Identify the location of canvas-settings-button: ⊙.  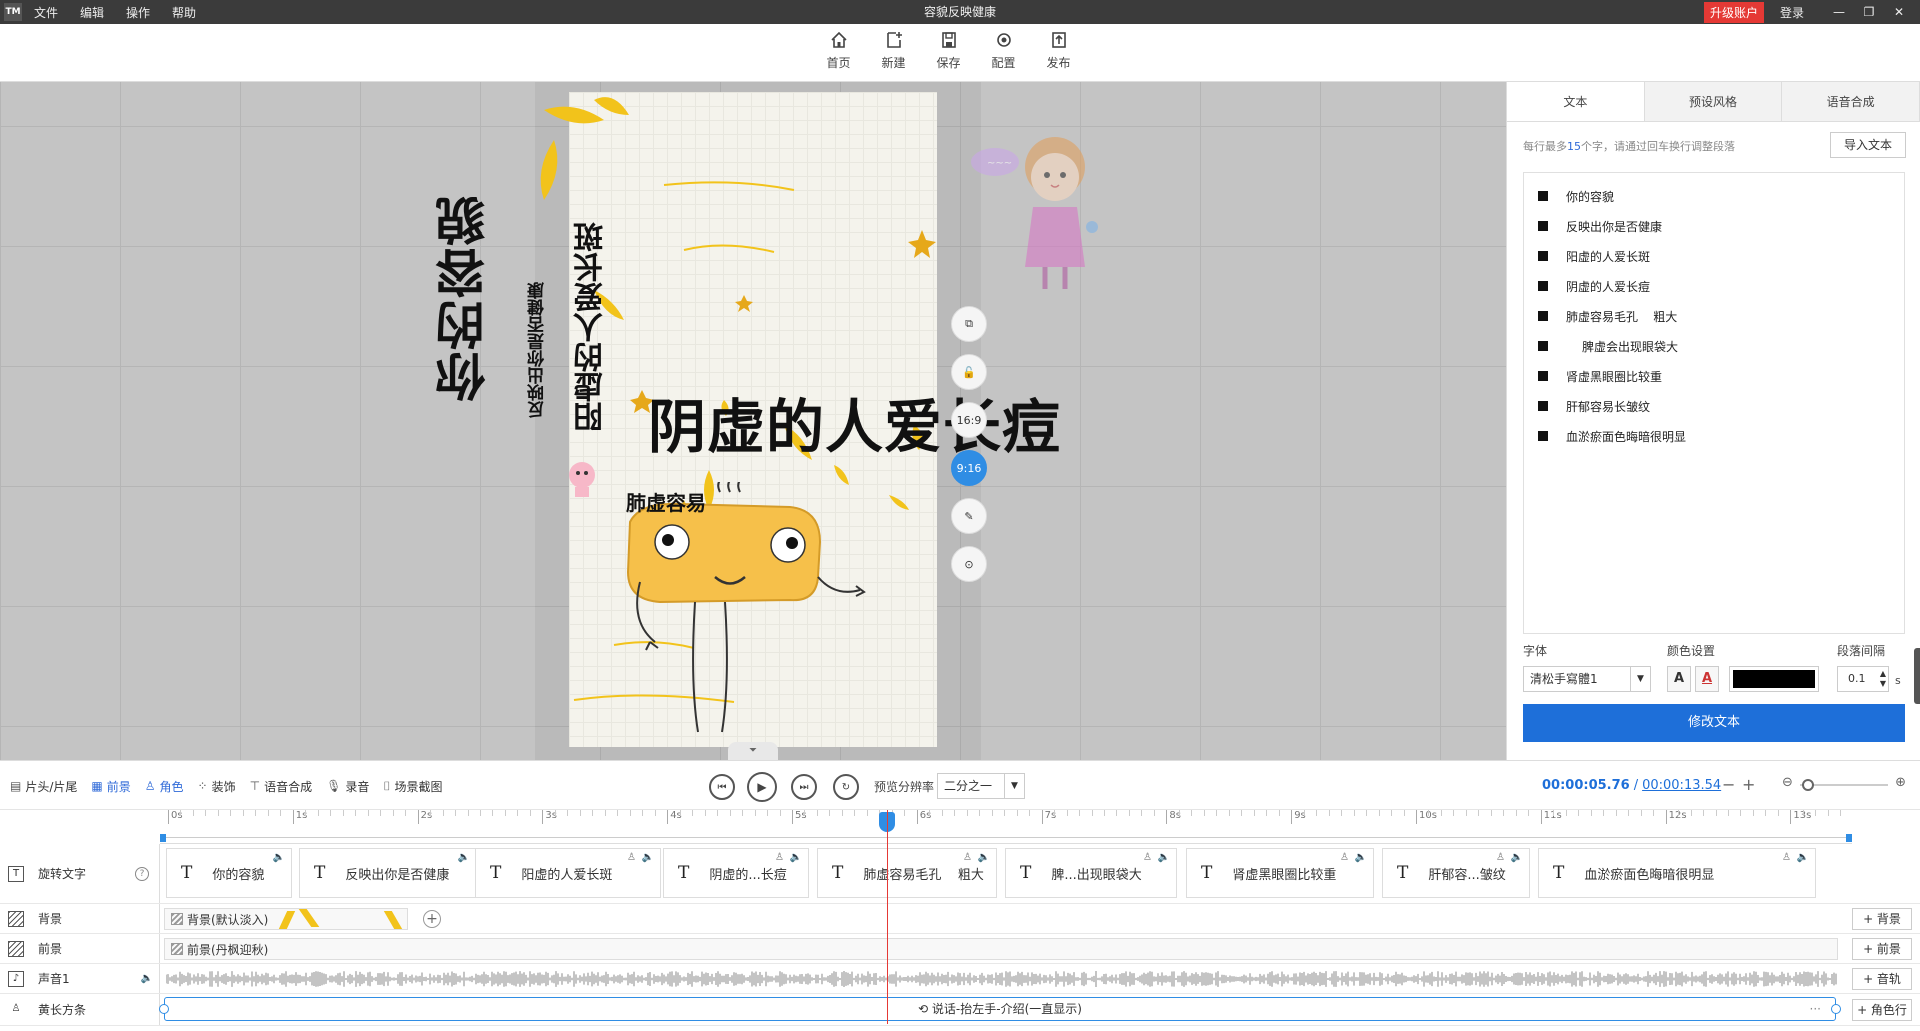
(969, 564).